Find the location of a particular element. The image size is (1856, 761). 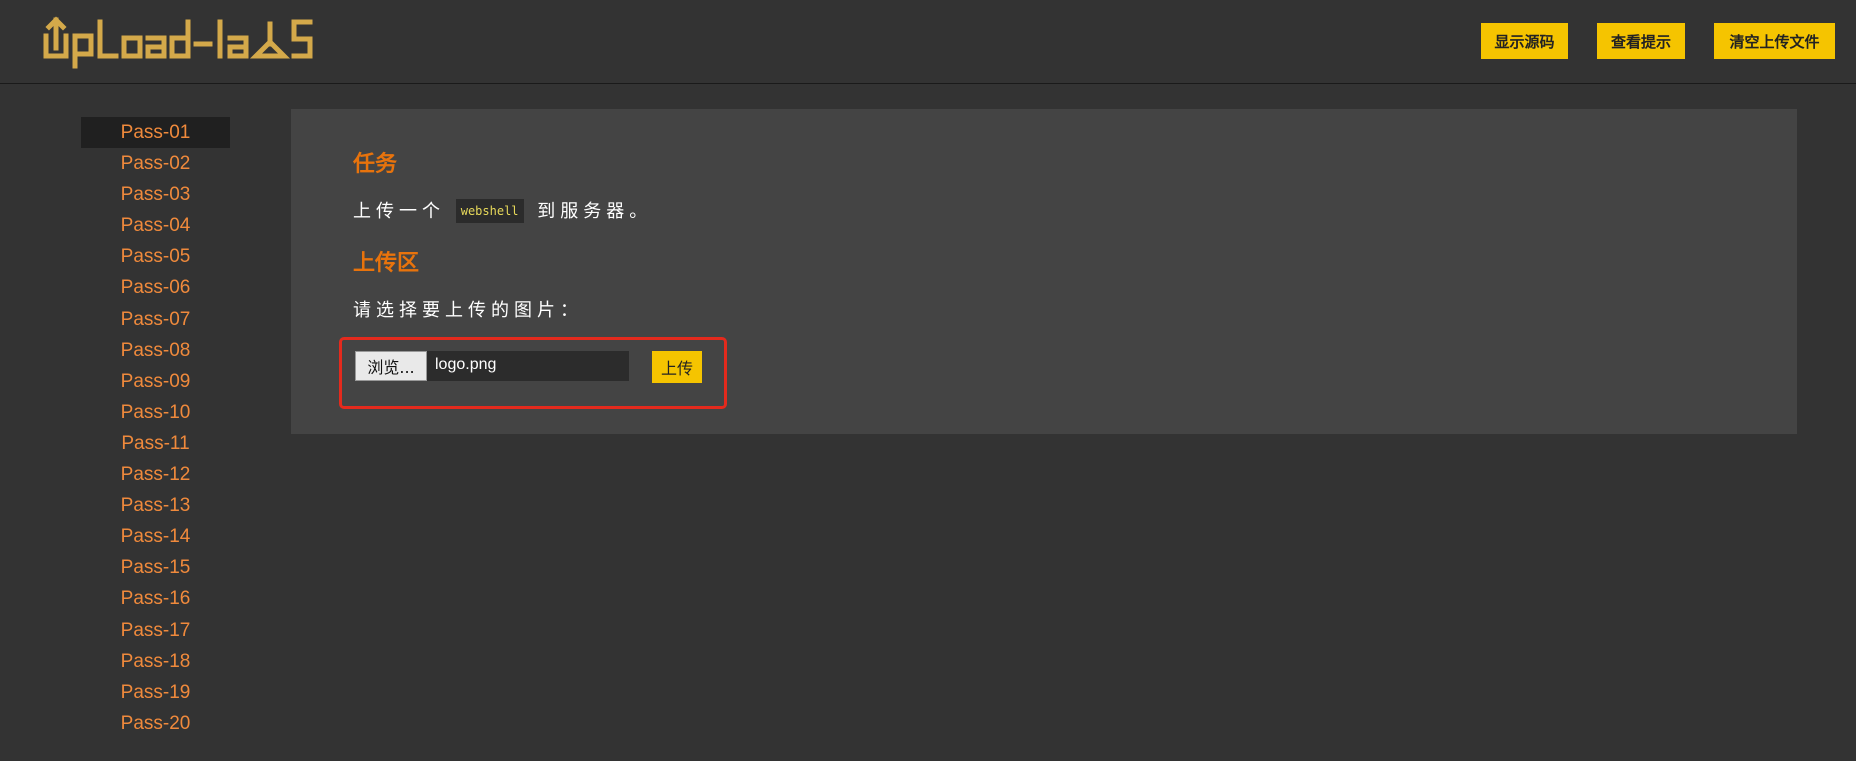

sidebar-item-pass-20: Pass-20 is located at coordinates (155, 723).